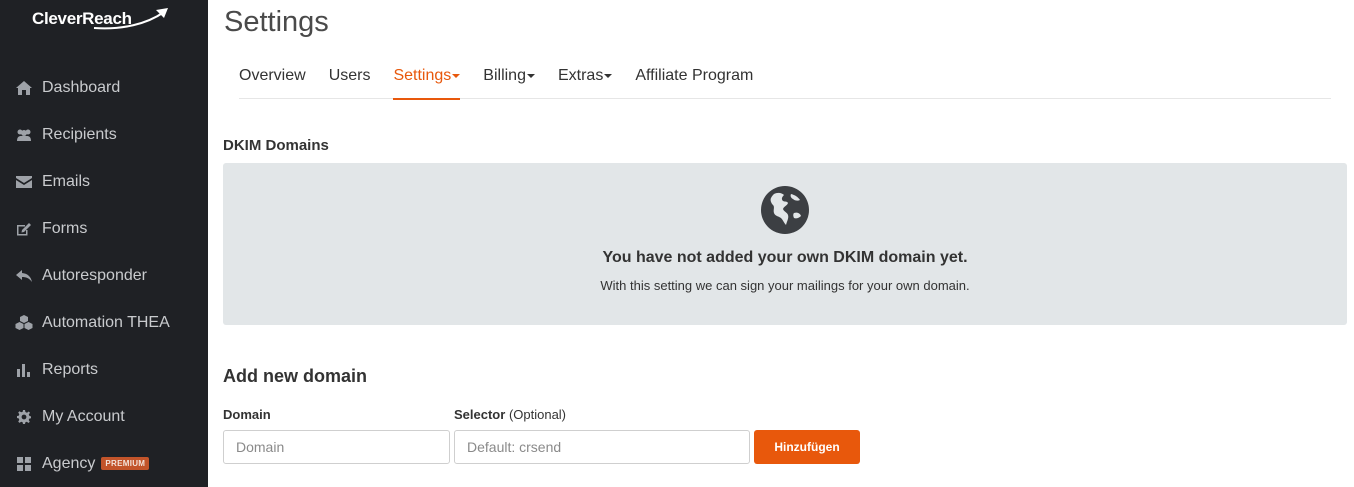  Describe the element at coordinates (276, 22) in the screenshot. I see `page-title: Settings` at that location.